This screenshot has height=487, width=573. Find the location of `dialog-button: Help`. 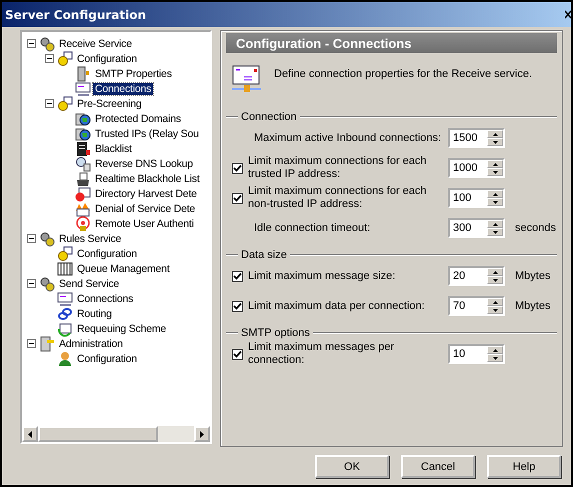

dialog-button: Help is located at coordinates (524, 466).